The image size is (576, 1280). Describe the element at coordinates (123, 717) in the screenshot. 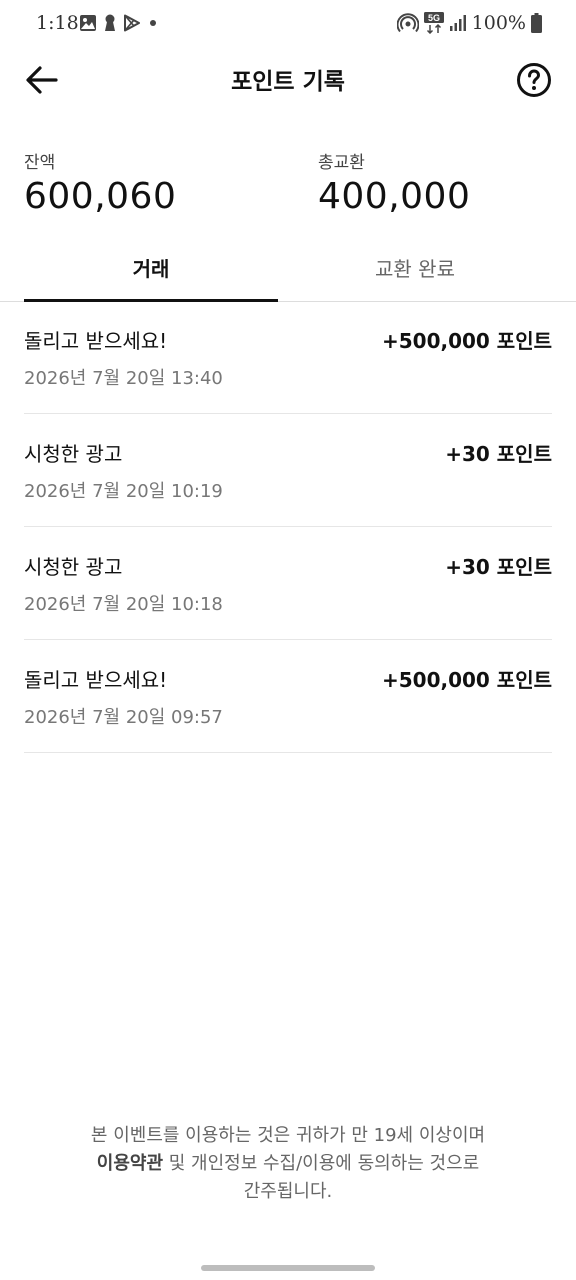

I see `transaction-date: 2026년 7월 20일 09:57` at that location.